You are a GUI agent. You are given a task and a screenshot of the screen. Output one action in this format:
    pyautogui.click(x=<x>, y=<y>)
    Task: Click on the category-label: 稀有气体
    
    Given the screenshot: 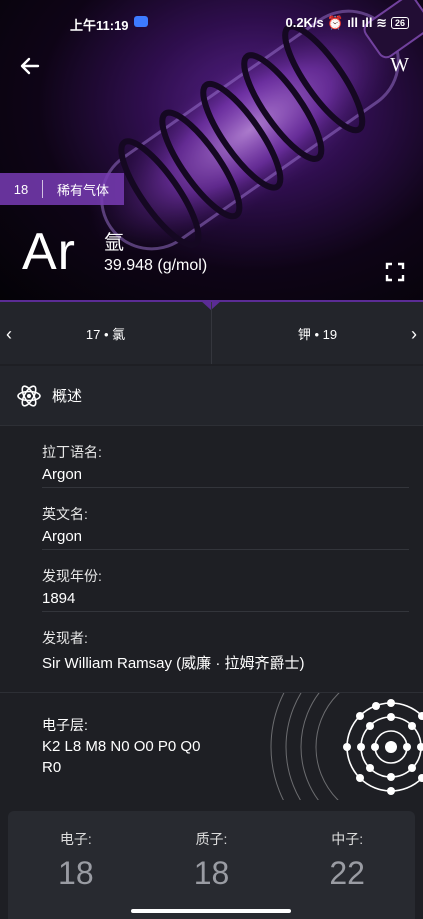 What is the action you would take?
    pyautogui.click(x=83, y=190)
    